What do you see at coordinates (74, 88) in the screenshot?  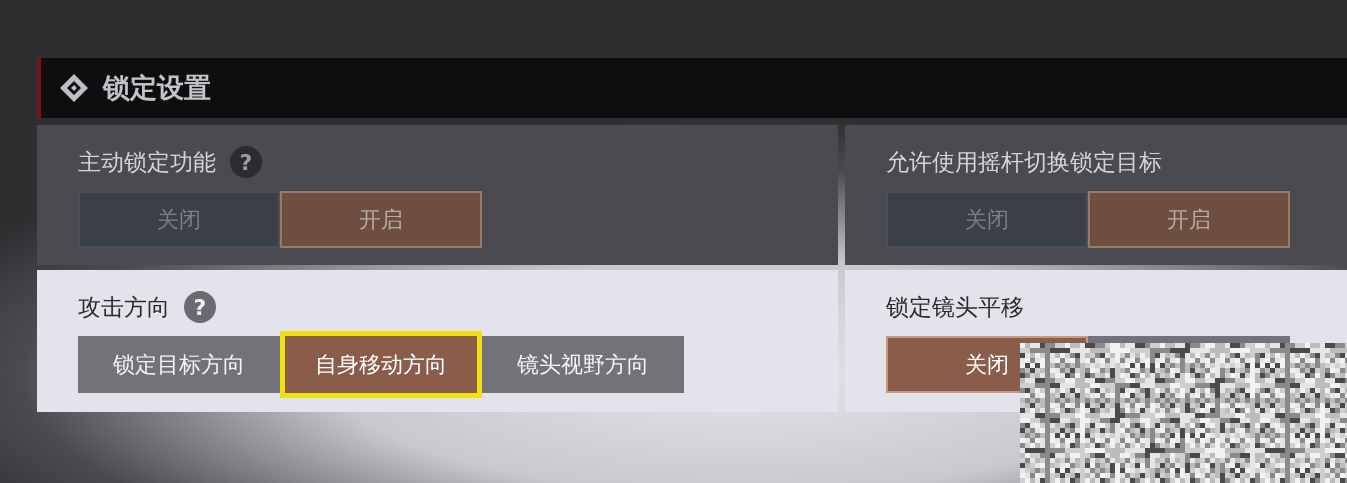 I see `diamond-icon` at bounding box center [74, 88].